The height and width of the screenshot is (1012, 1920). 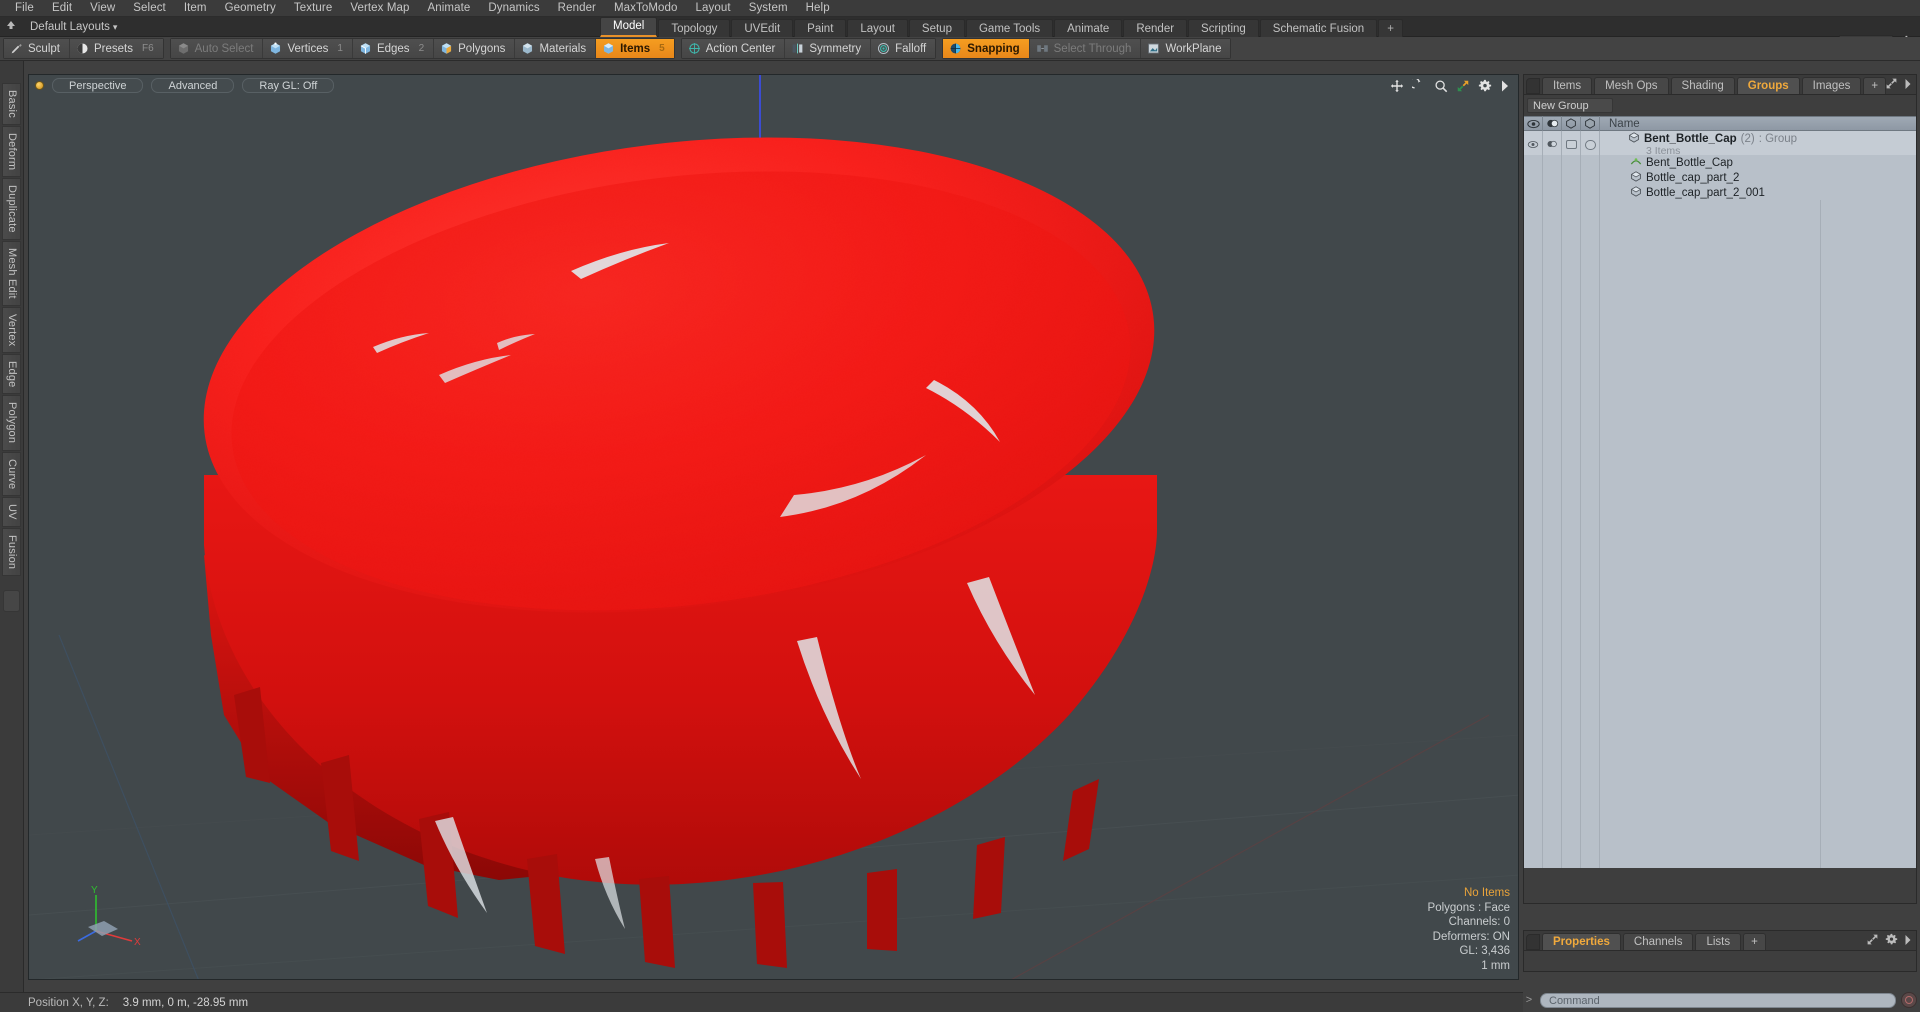 What do you see at coordinates (1419, 86) in the screenshot?
I see `rotate-icon` at bounding box center [1419, 86].